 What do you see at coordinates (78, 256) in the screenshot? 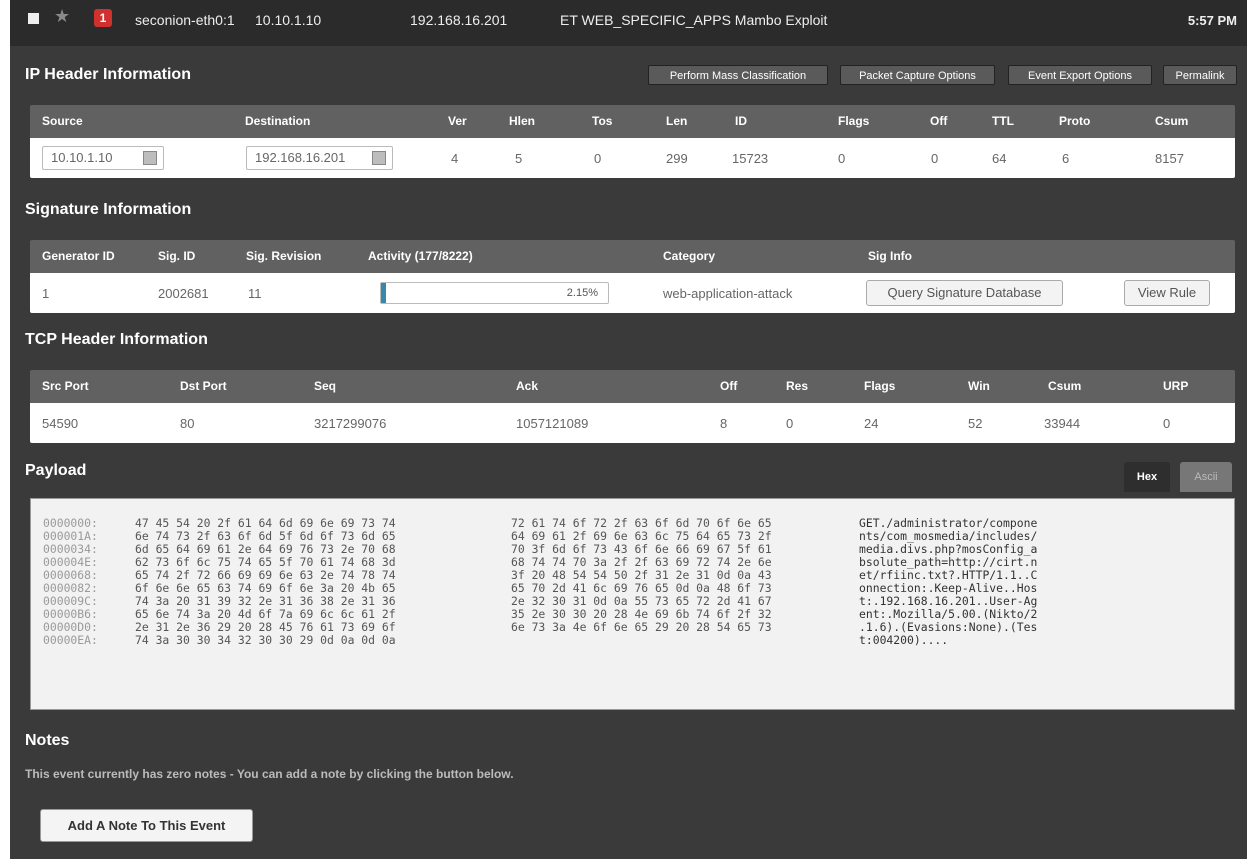
I see `col-generator-id: Generator ID` at bounding box center [78, 256].